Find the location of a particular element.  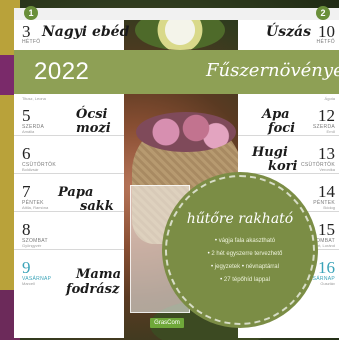

day-number: 12 is located at coordinates (326, 115).